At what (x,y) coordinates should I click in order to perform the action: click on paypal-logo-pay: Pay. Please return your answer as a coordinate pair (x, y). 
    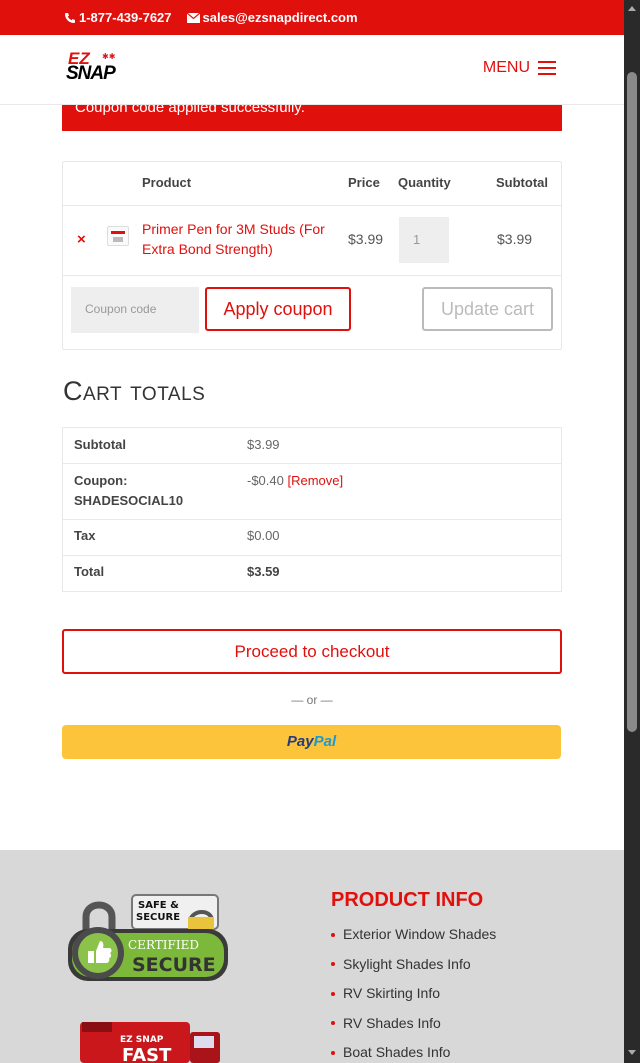
    Looking at the image, I should click on (300, 741).